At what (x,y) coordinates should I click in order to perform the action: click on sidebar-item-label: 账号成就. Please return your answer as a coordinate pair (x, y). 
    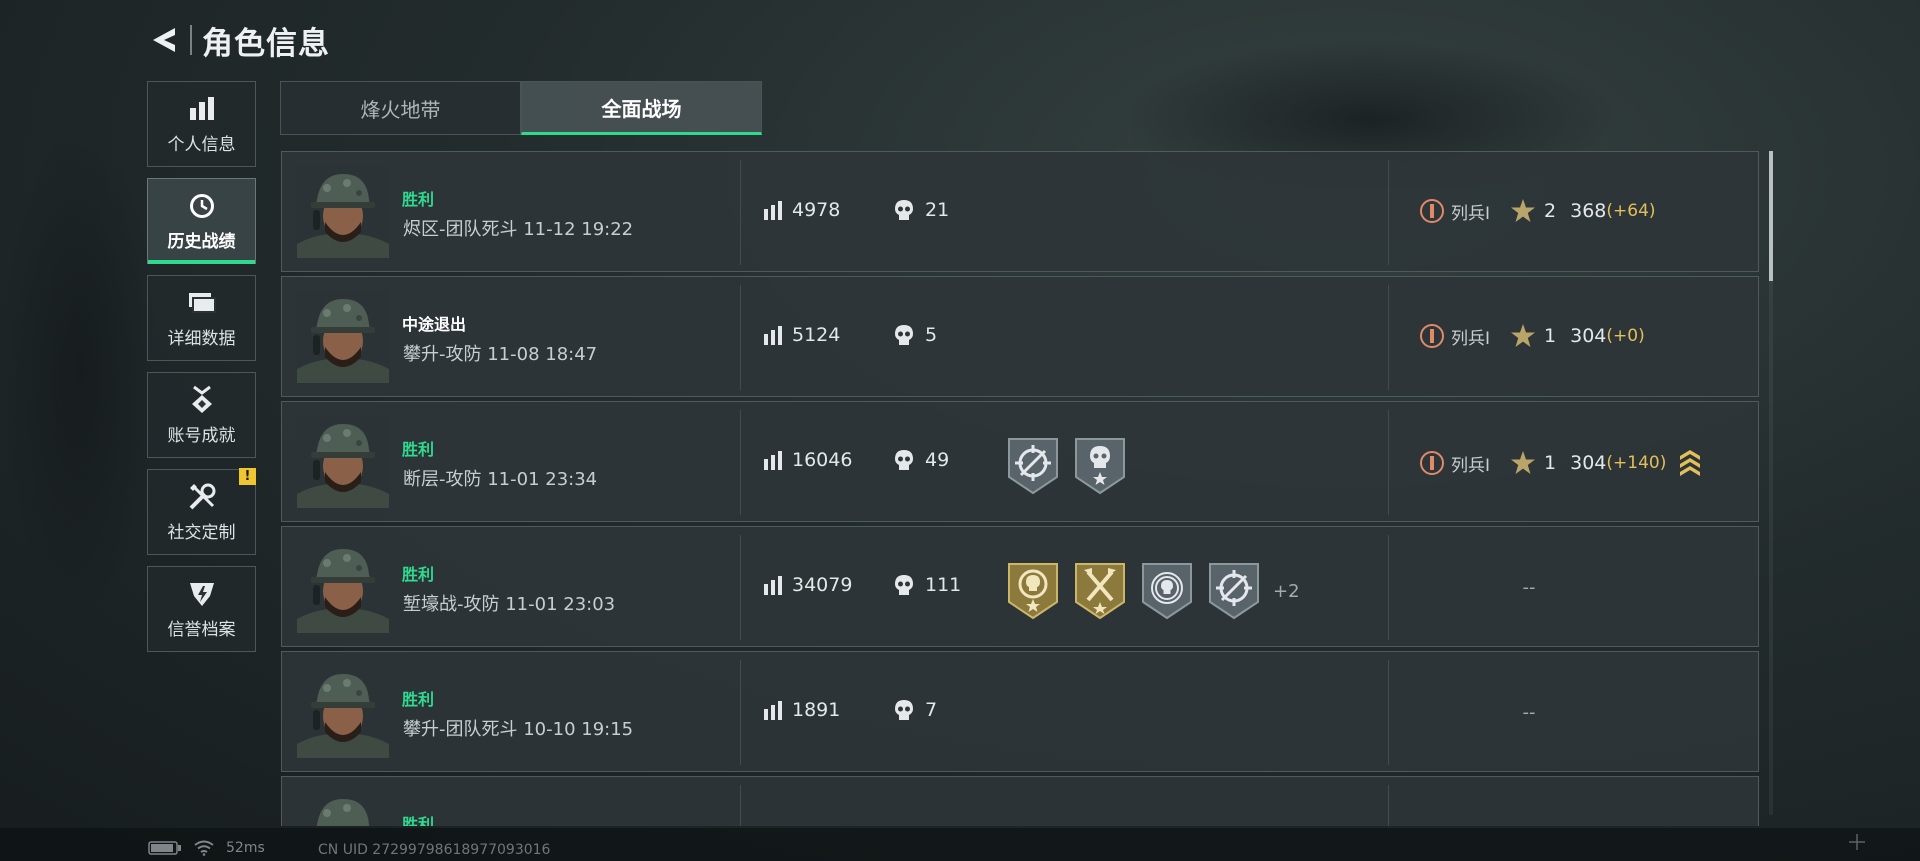
    Looking at the image, I should click on (201, 435).